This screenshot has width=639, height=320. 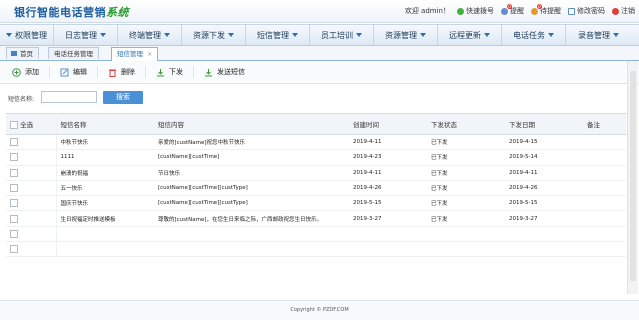 I want to click on tab-sms-management: 短信管理 ×, so click(x=135, y=54).